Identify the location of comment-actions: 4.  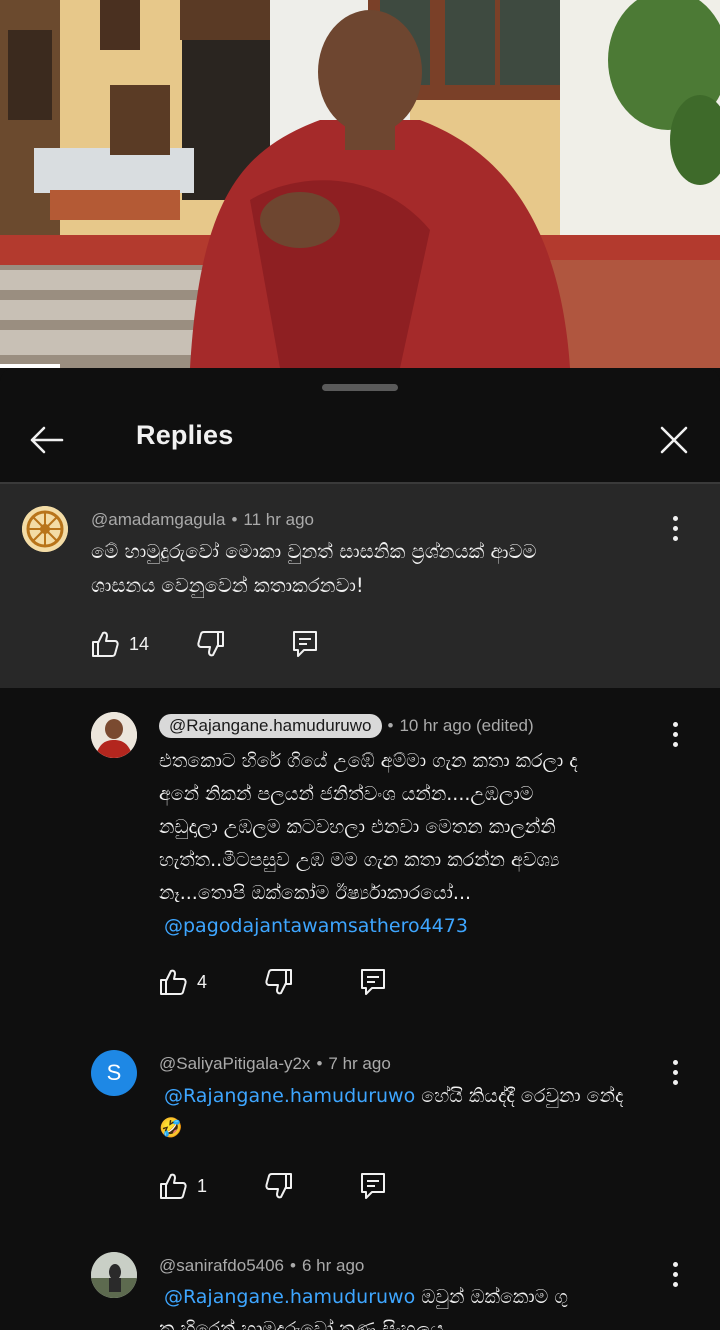
(284, 982).